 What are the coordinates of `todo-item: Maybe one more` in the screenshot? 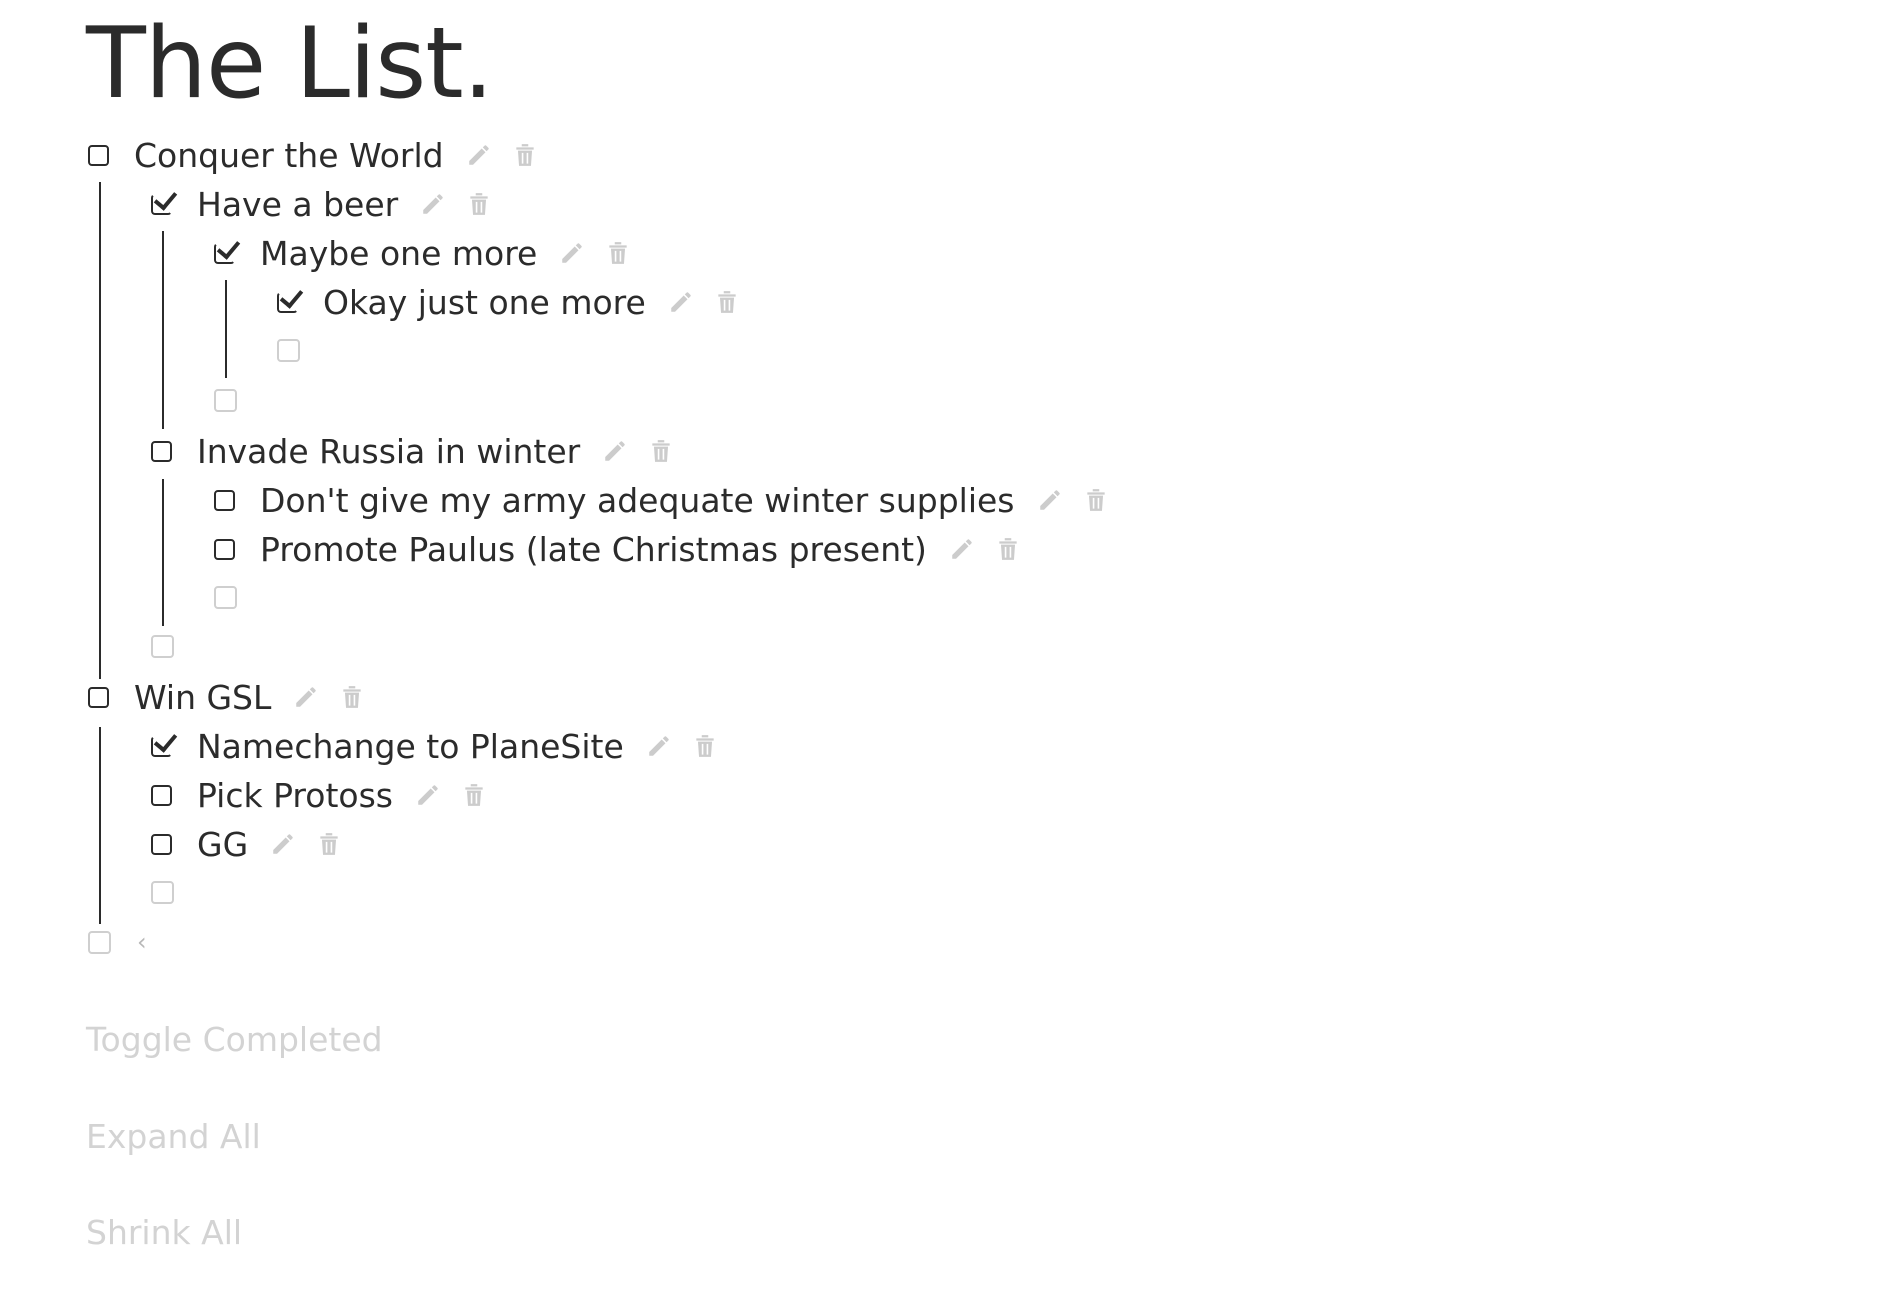 It's located at (422, 253).